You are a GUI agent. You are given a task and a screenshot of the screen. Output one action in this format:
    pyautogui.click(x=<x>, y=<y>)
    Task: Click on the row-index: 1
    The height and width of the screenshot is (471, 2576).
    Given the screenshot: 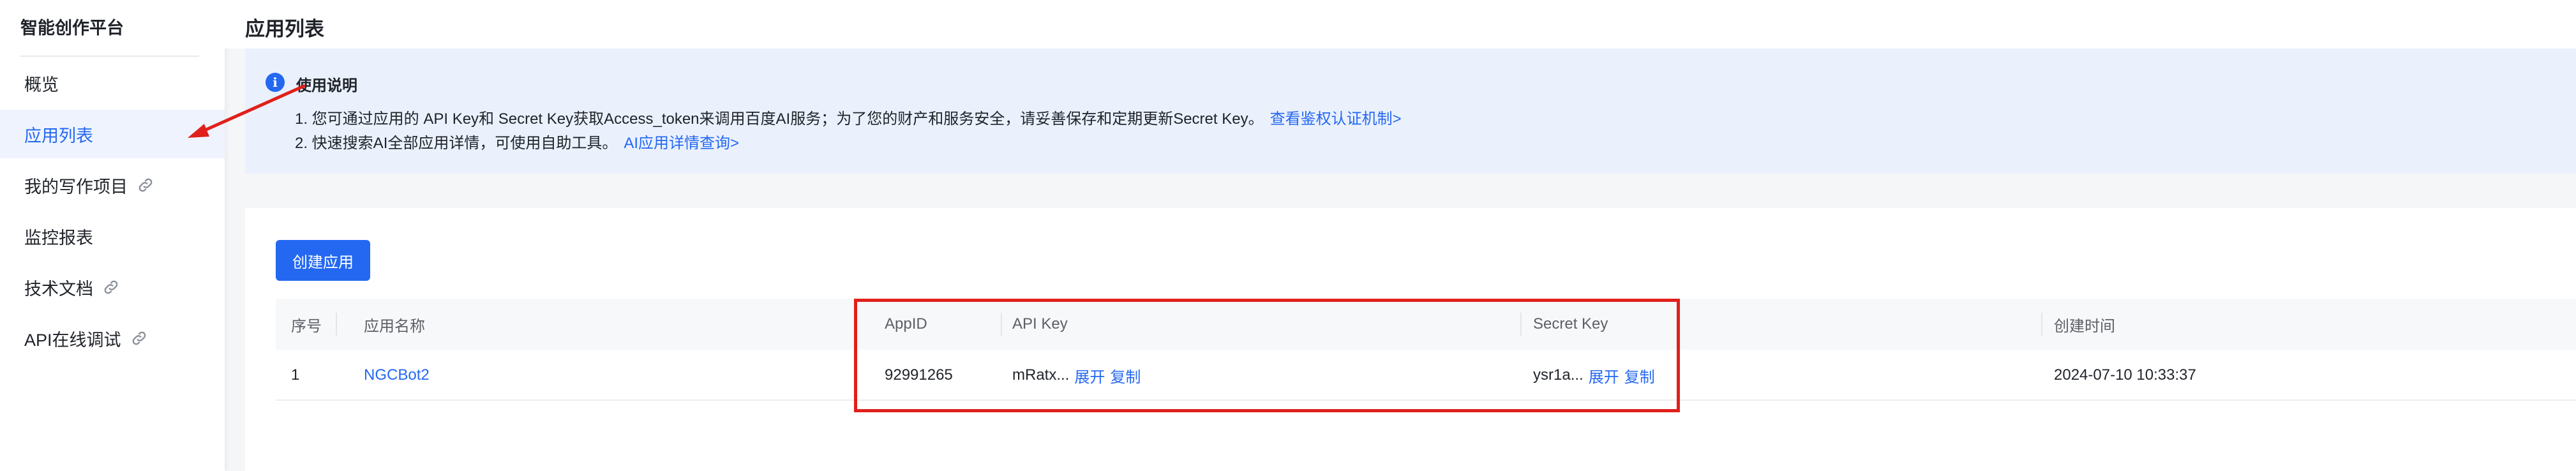 What is the action you would take?
    pyautogui.click(x=295, y=375)
    